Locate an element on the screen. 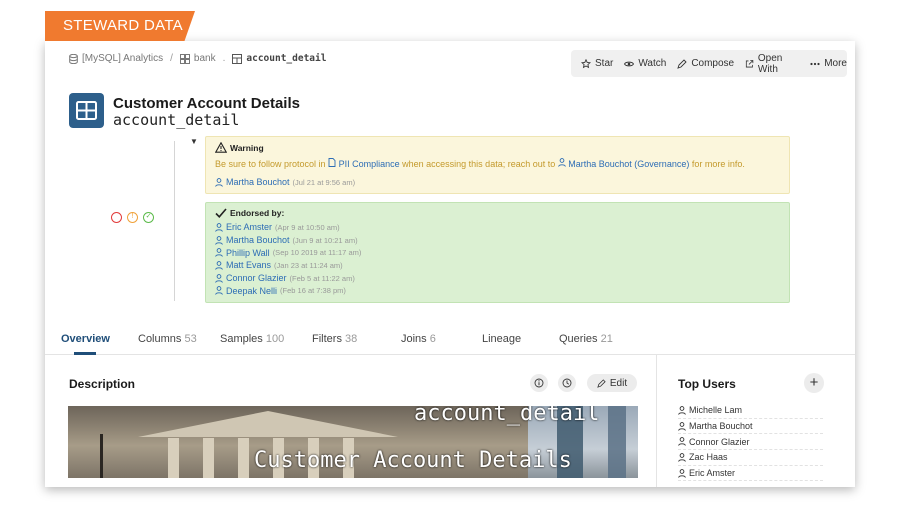  warning-author: Martha Bouchot (Jul 21 at 9:56 am) is located at coordinates (497, 182).